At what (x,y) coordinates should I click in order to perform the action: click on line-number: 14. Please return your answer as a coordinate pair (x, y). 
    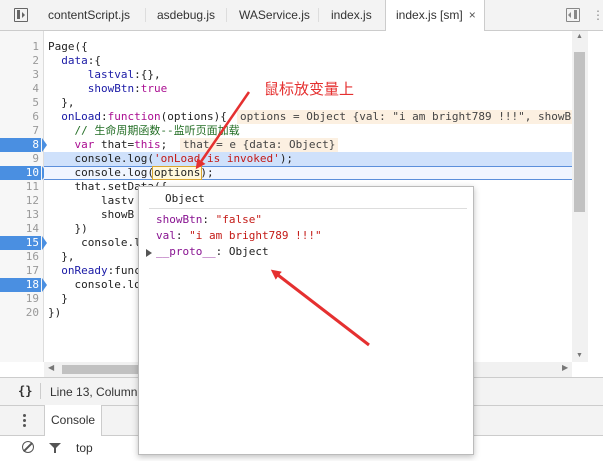
    Looking at the image, I should click on (20, 229).